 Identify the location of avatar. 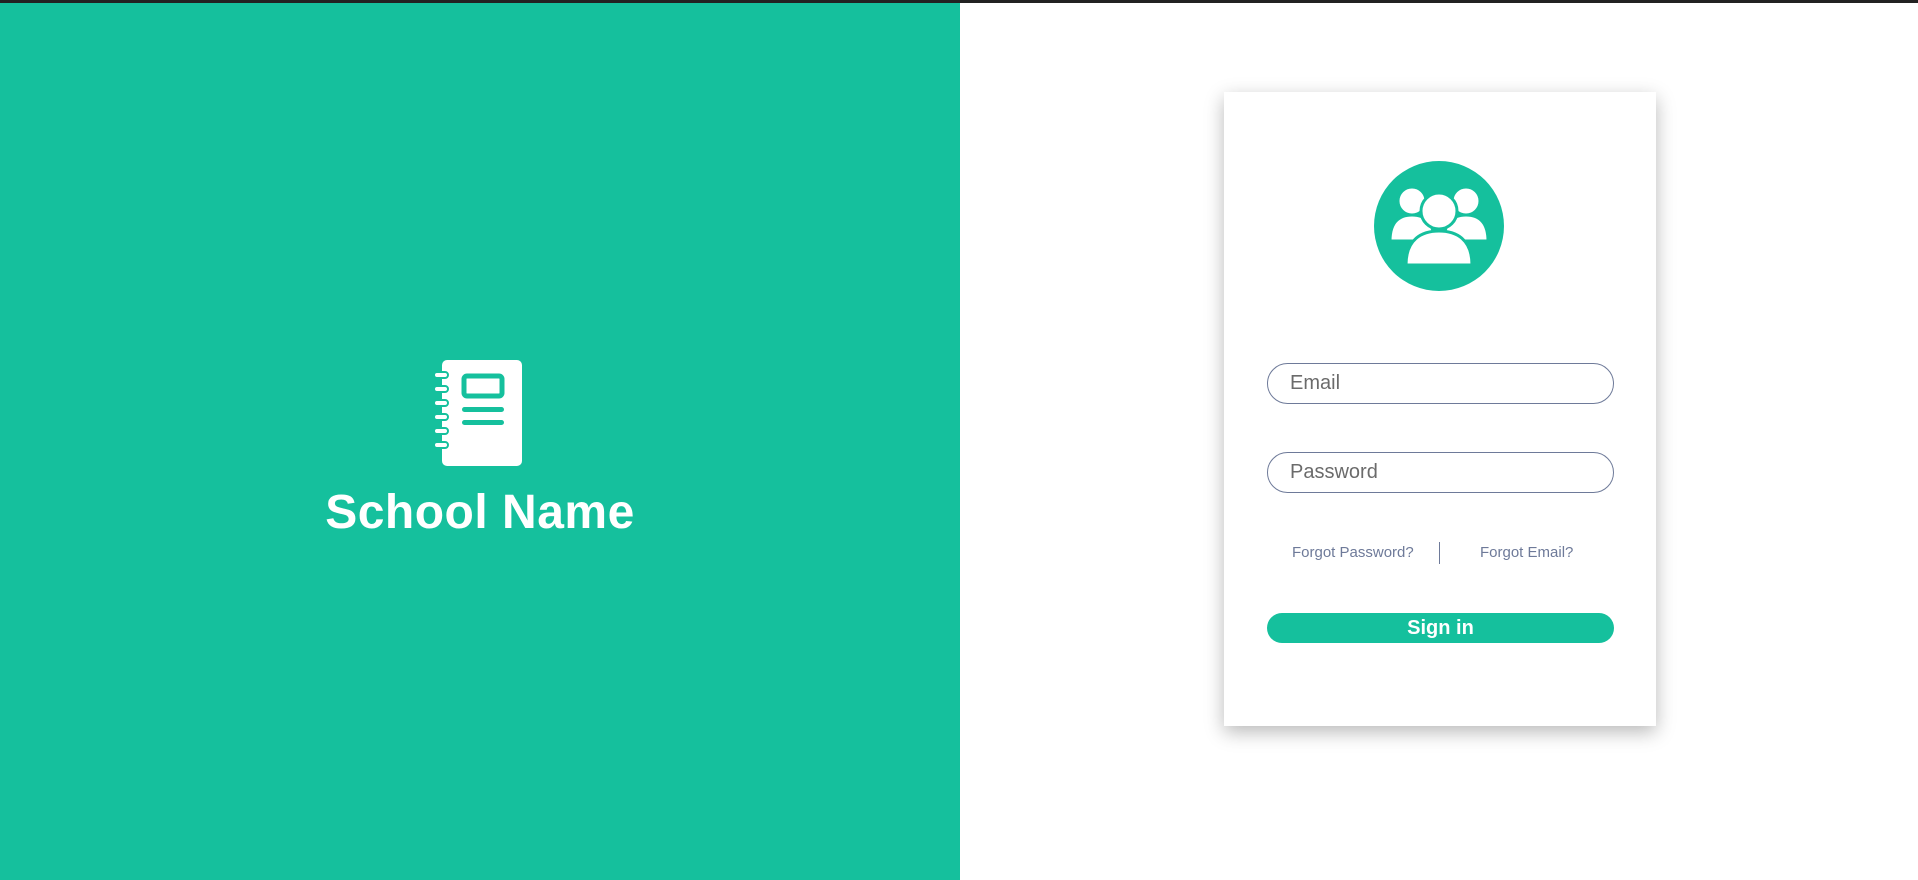
(1439, 226).